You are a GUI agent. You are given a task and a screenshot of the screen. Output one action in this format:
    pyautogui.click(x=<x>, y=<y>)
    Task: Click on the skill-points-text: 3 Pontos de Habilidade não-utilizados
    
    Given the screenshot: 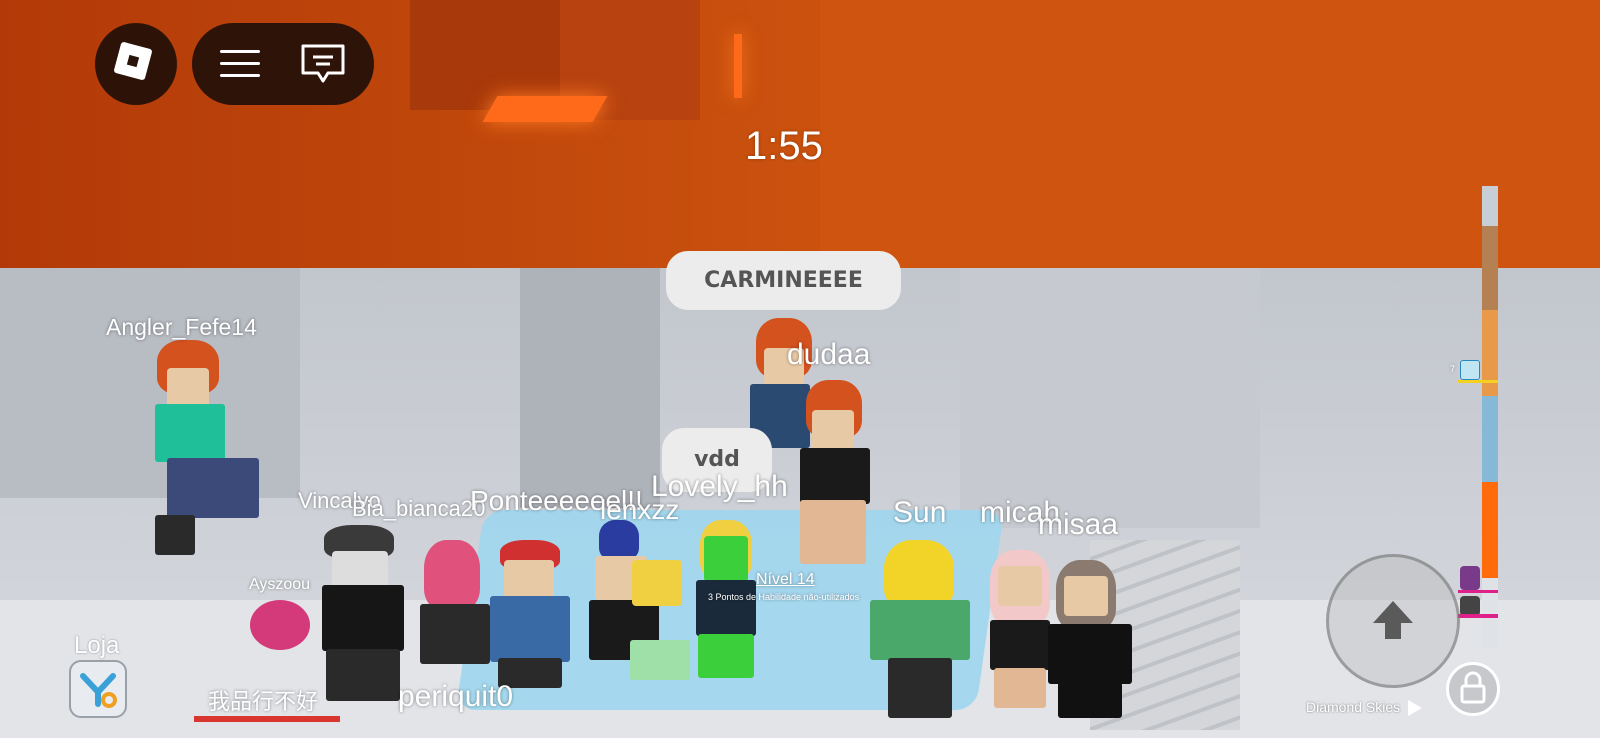 What is the action you would take?
    pyautogui.click(x=784, y=597)
    